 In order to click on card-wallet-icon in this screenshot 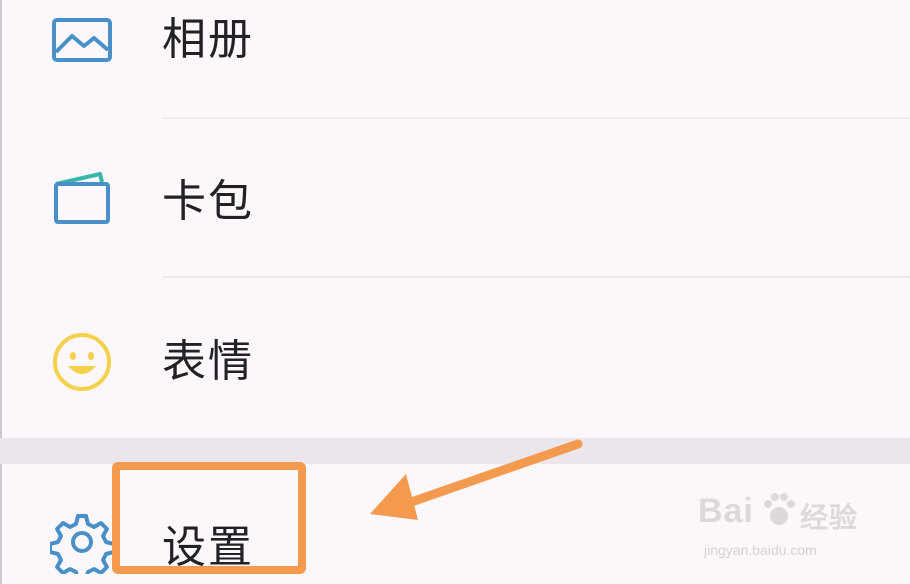, I will do `click(82, 198)`.